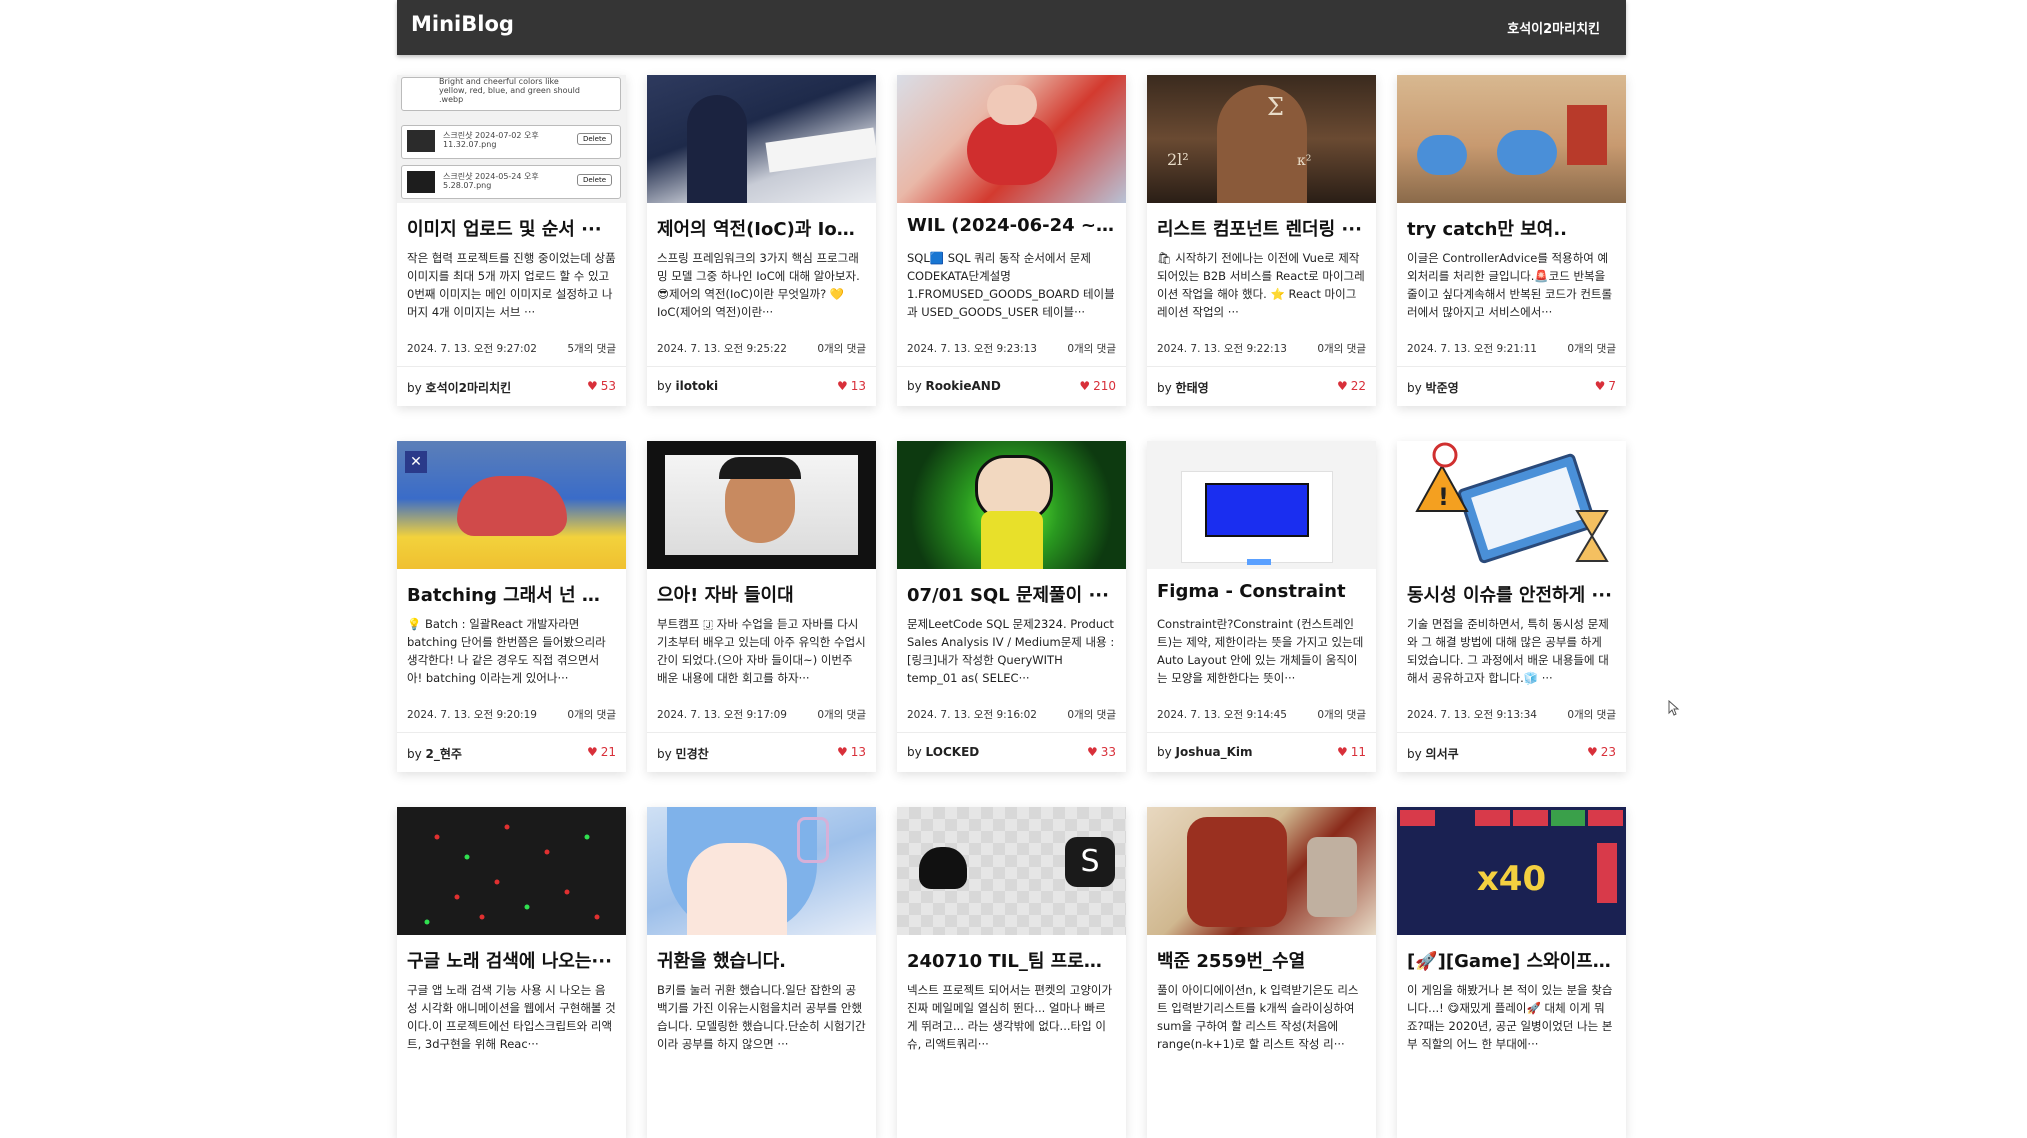 The width and height of the screenshot is (2027, 1138). I want to click on post-title: 귀환을 했습니다., so click(761, 960).